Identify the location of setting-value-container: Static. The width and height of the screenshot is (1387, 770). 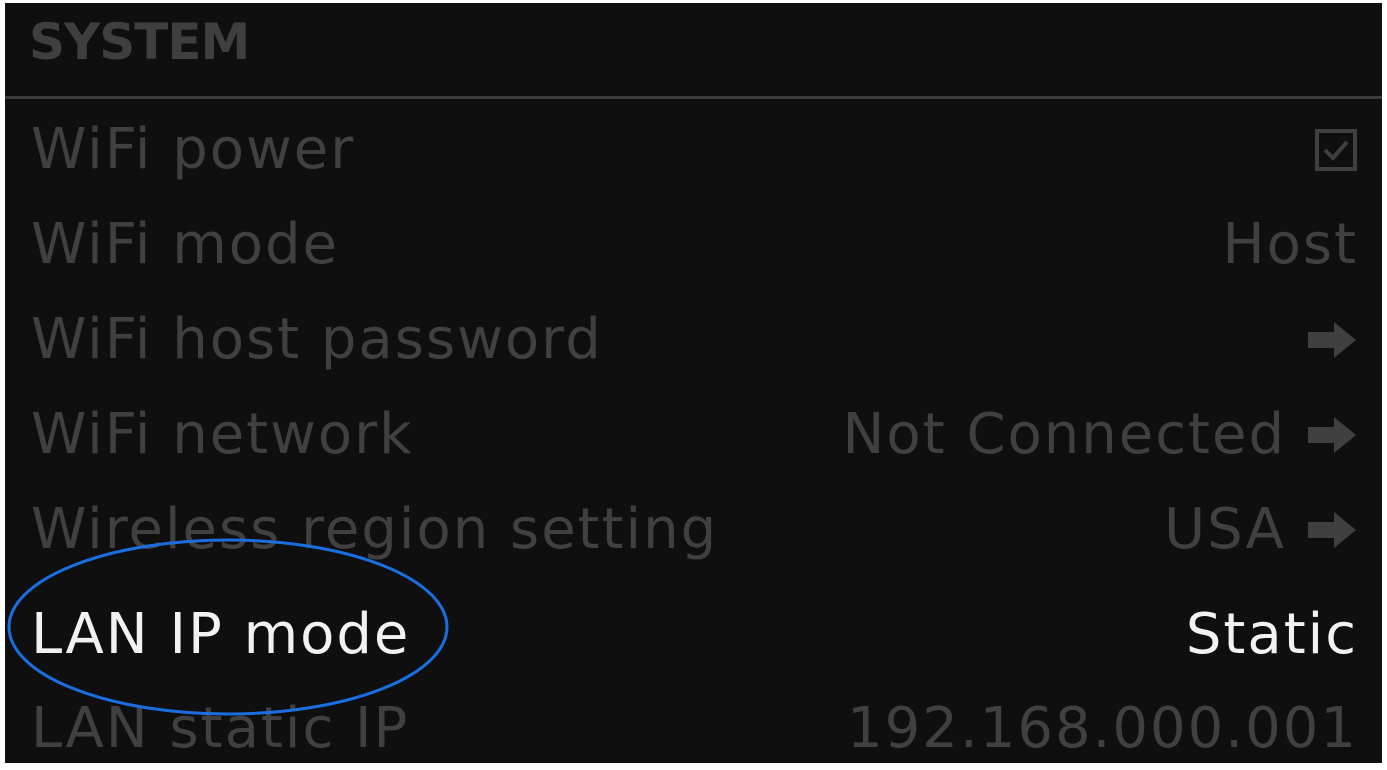
(1272, 634).